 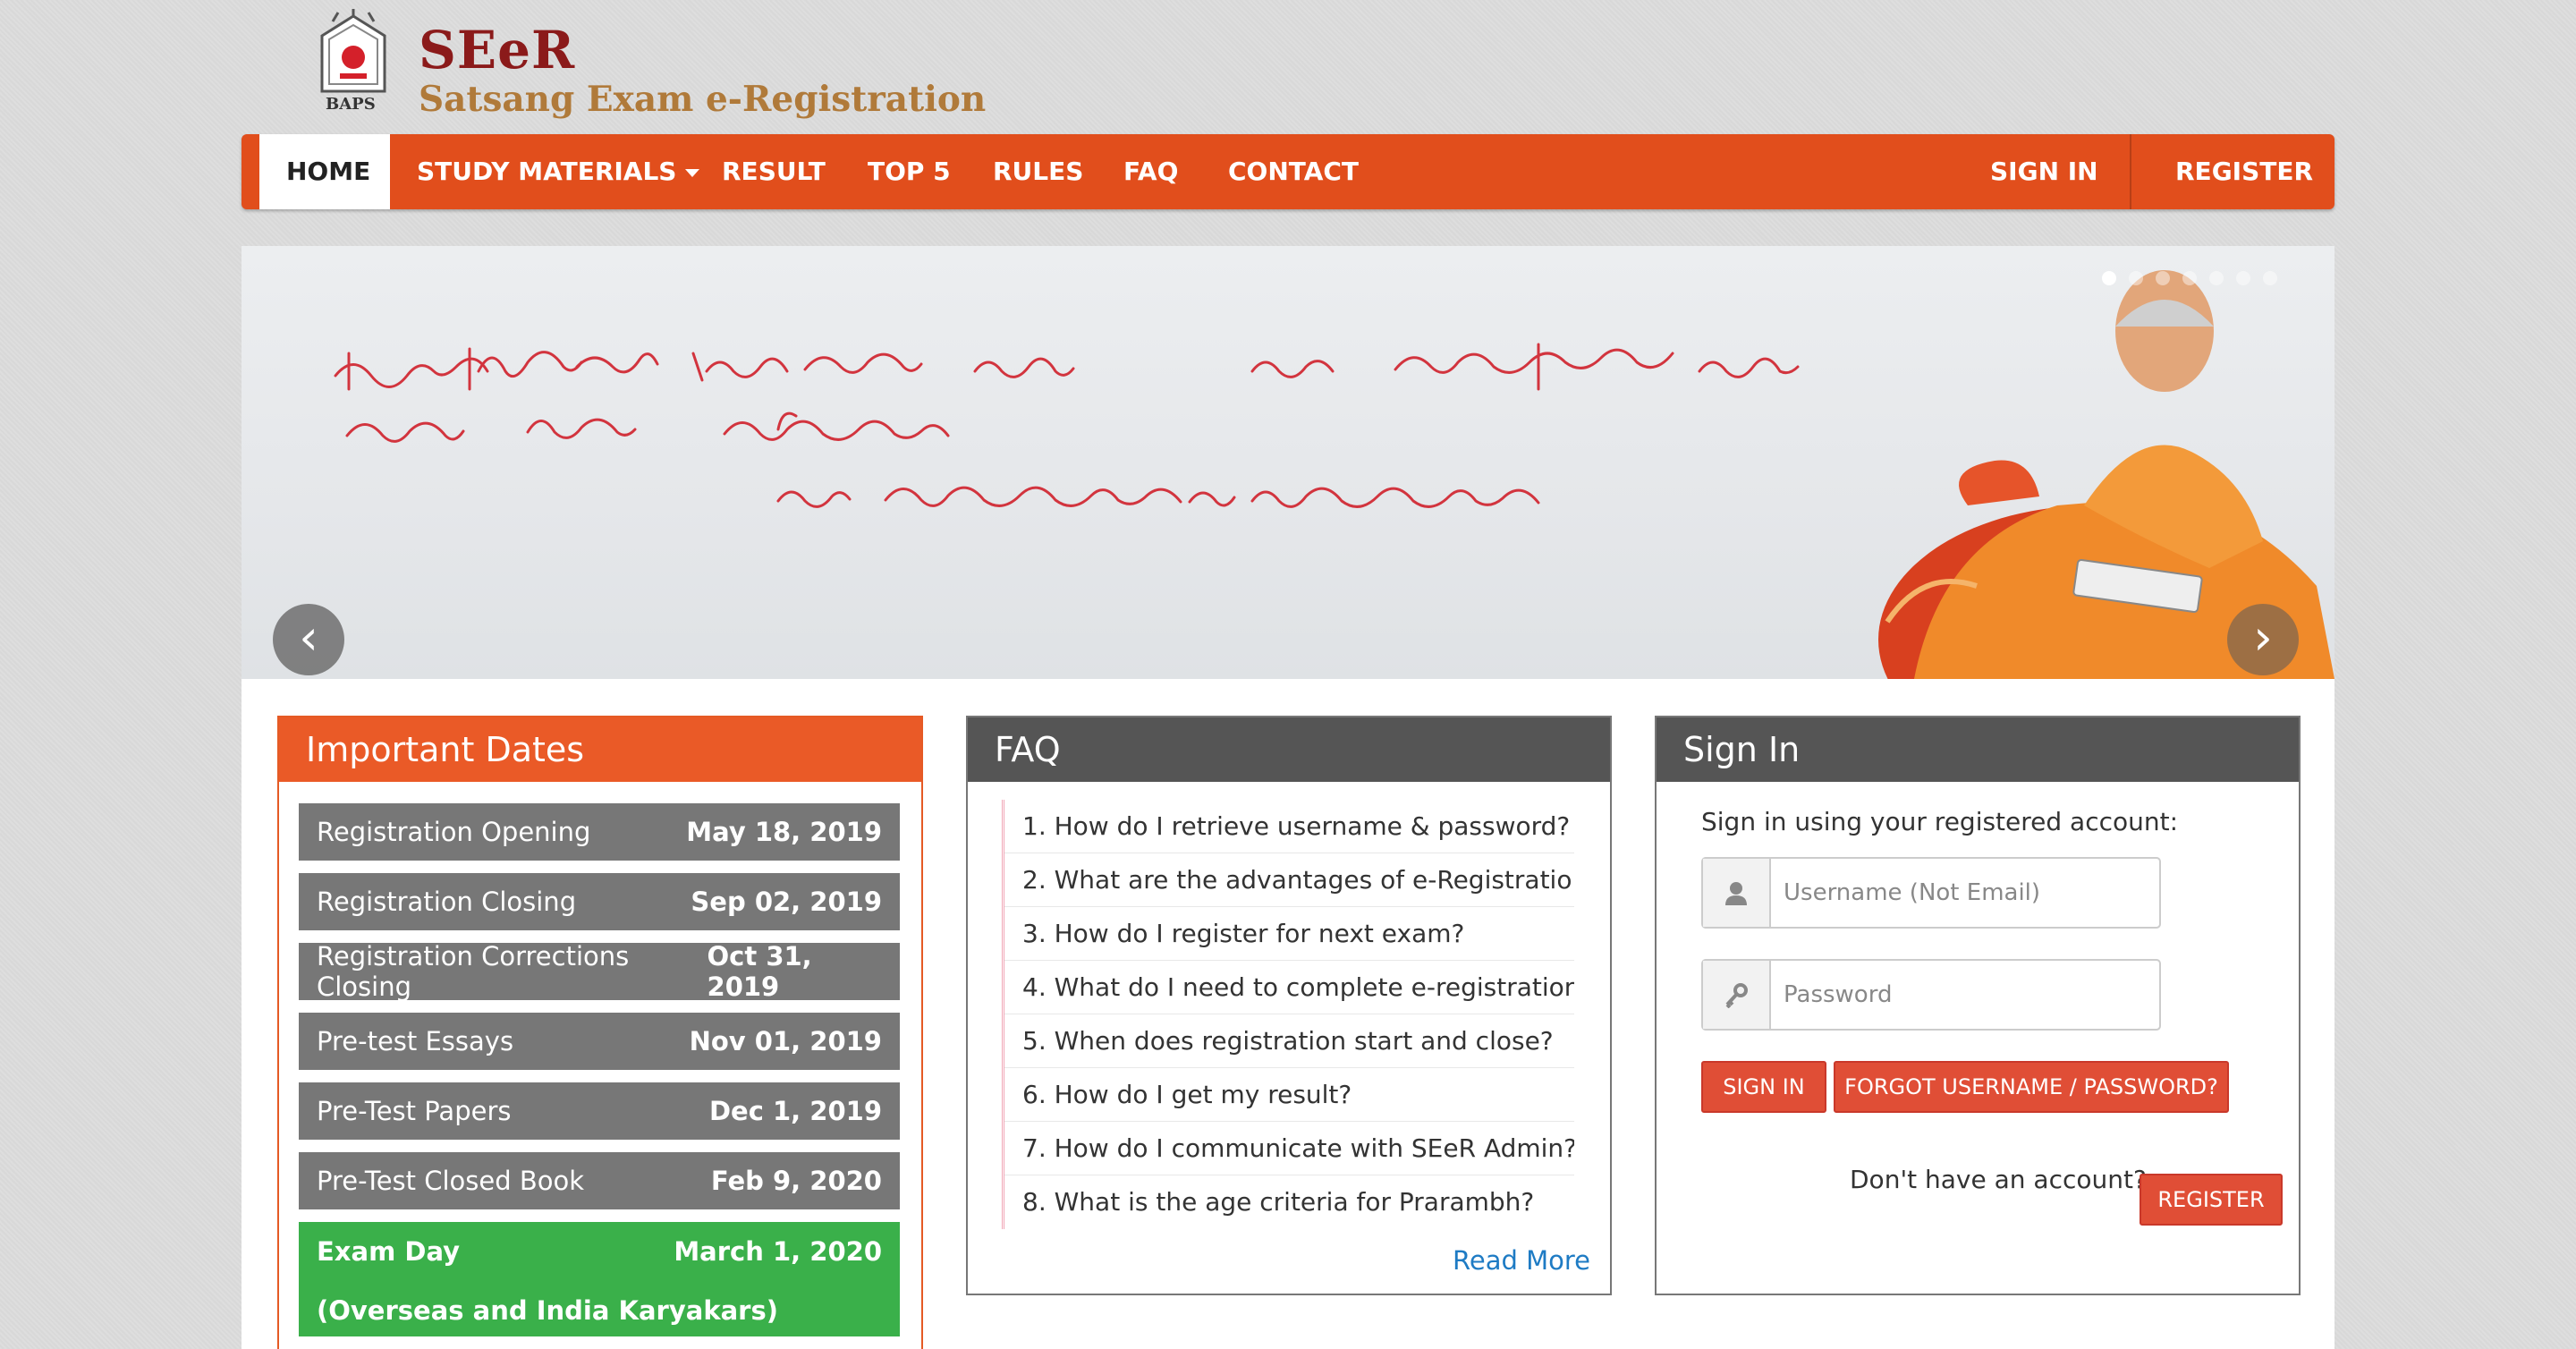 What do you see at coordinates (454, 832) in the screenshot?
I see `date-label: Registration Opening` at bounding box center [454, 832].